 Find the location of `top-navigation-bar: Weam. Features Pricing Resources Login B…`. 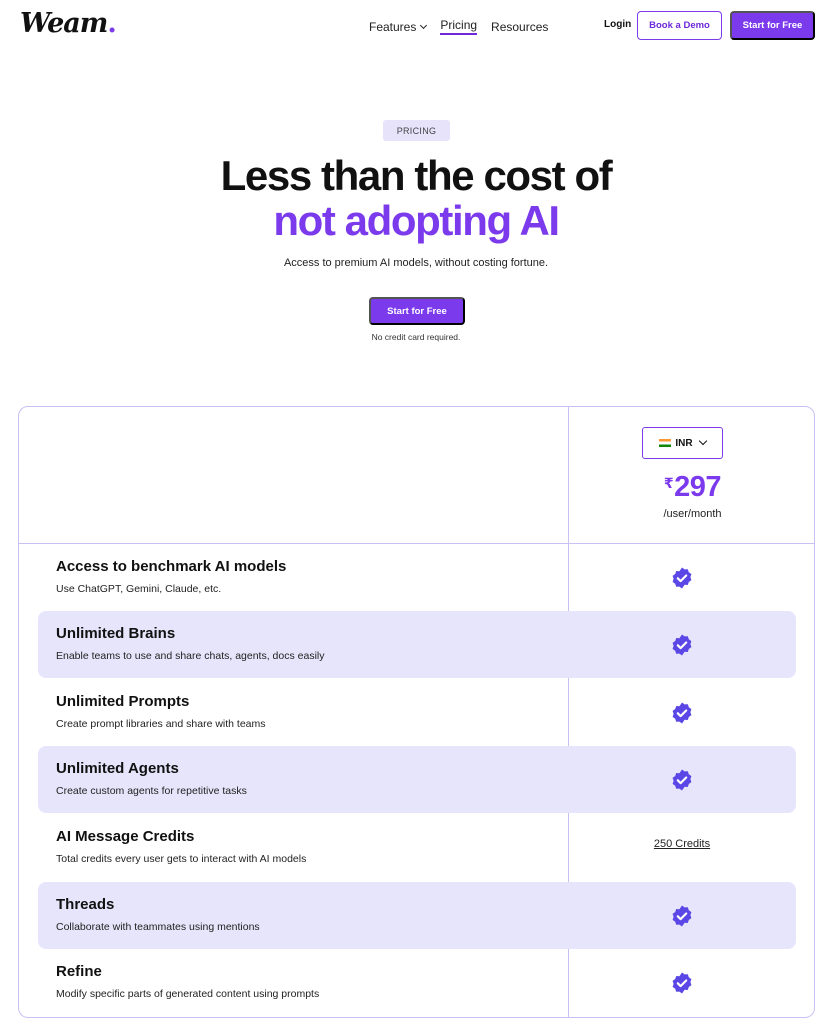

top-navigation-bar: Weam. Features Pricing Resources Login B… is located at coordinates (416, 26).